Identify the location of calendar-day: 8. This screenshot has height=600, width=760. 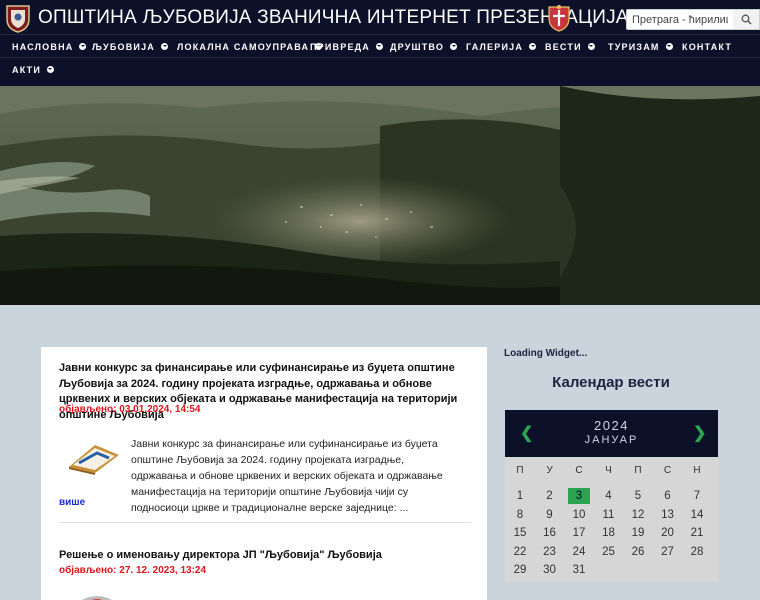
(520, 515).